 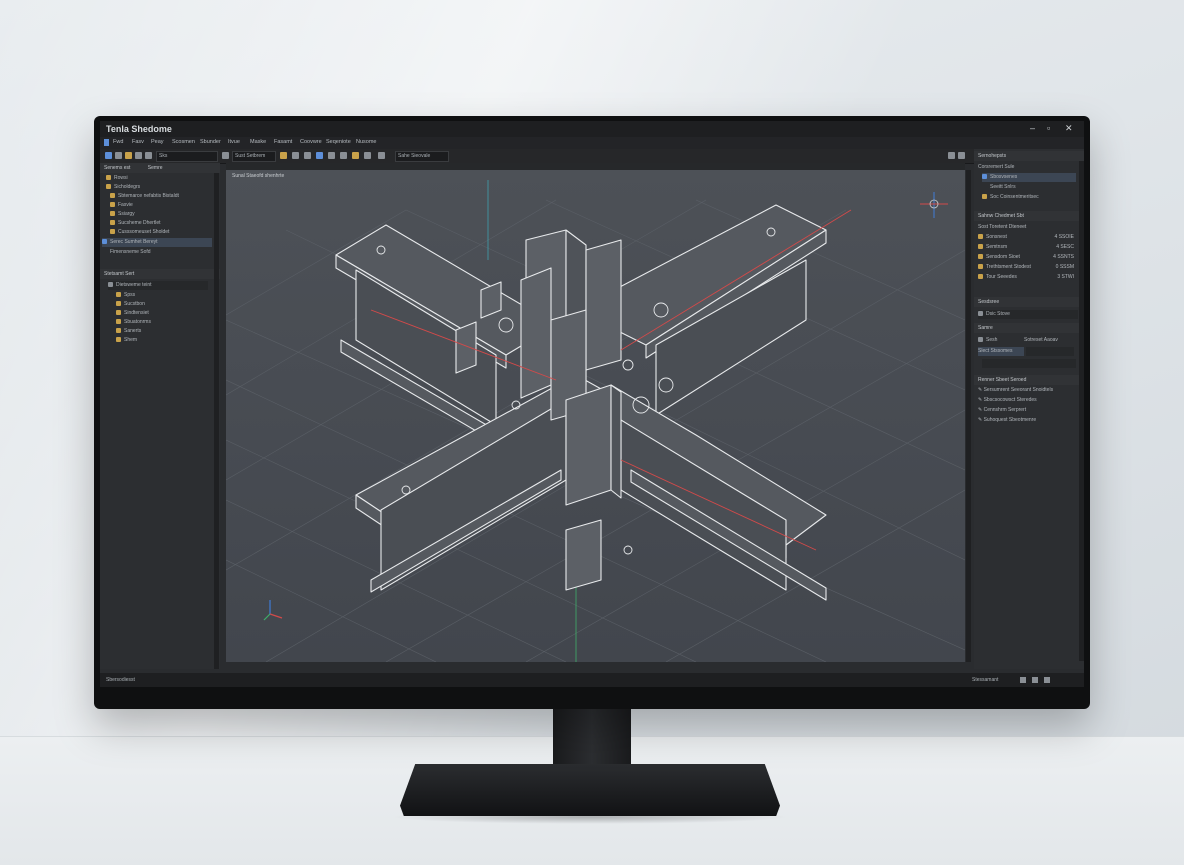 I want to click on tree-item: Sicholdegrs, so click(x=123, y=187).